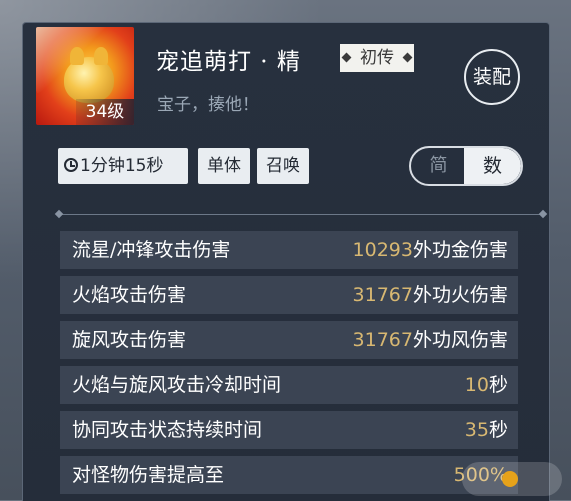  What do you see at coordinates (460, 340) in the screenshot?
I see `stat-unit: 外功风伤害` at bounding box center [460, 340].